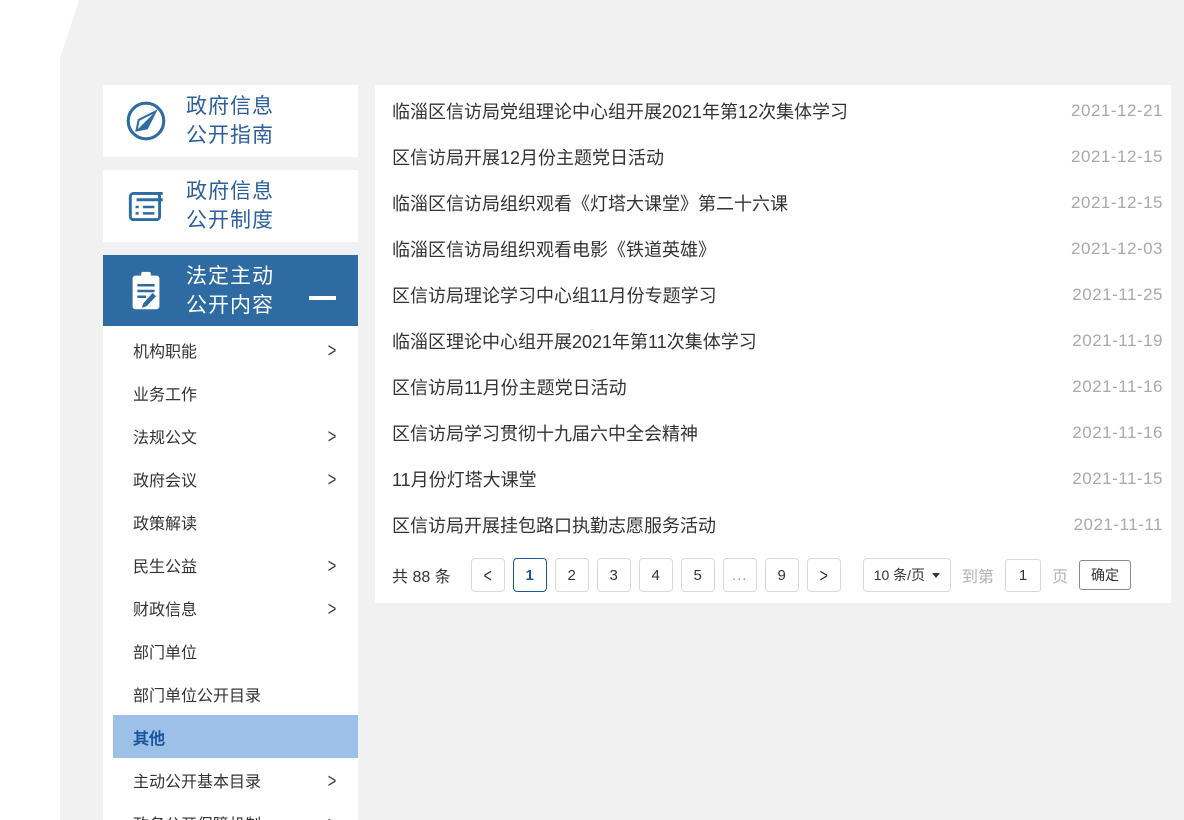 This screenshot has height=820, width=1184. What do you see at coordinates (230, 564) in the screenshot?
I see `sidebar-menu-item: 民生公益 >` at bounding box center [230, 564].